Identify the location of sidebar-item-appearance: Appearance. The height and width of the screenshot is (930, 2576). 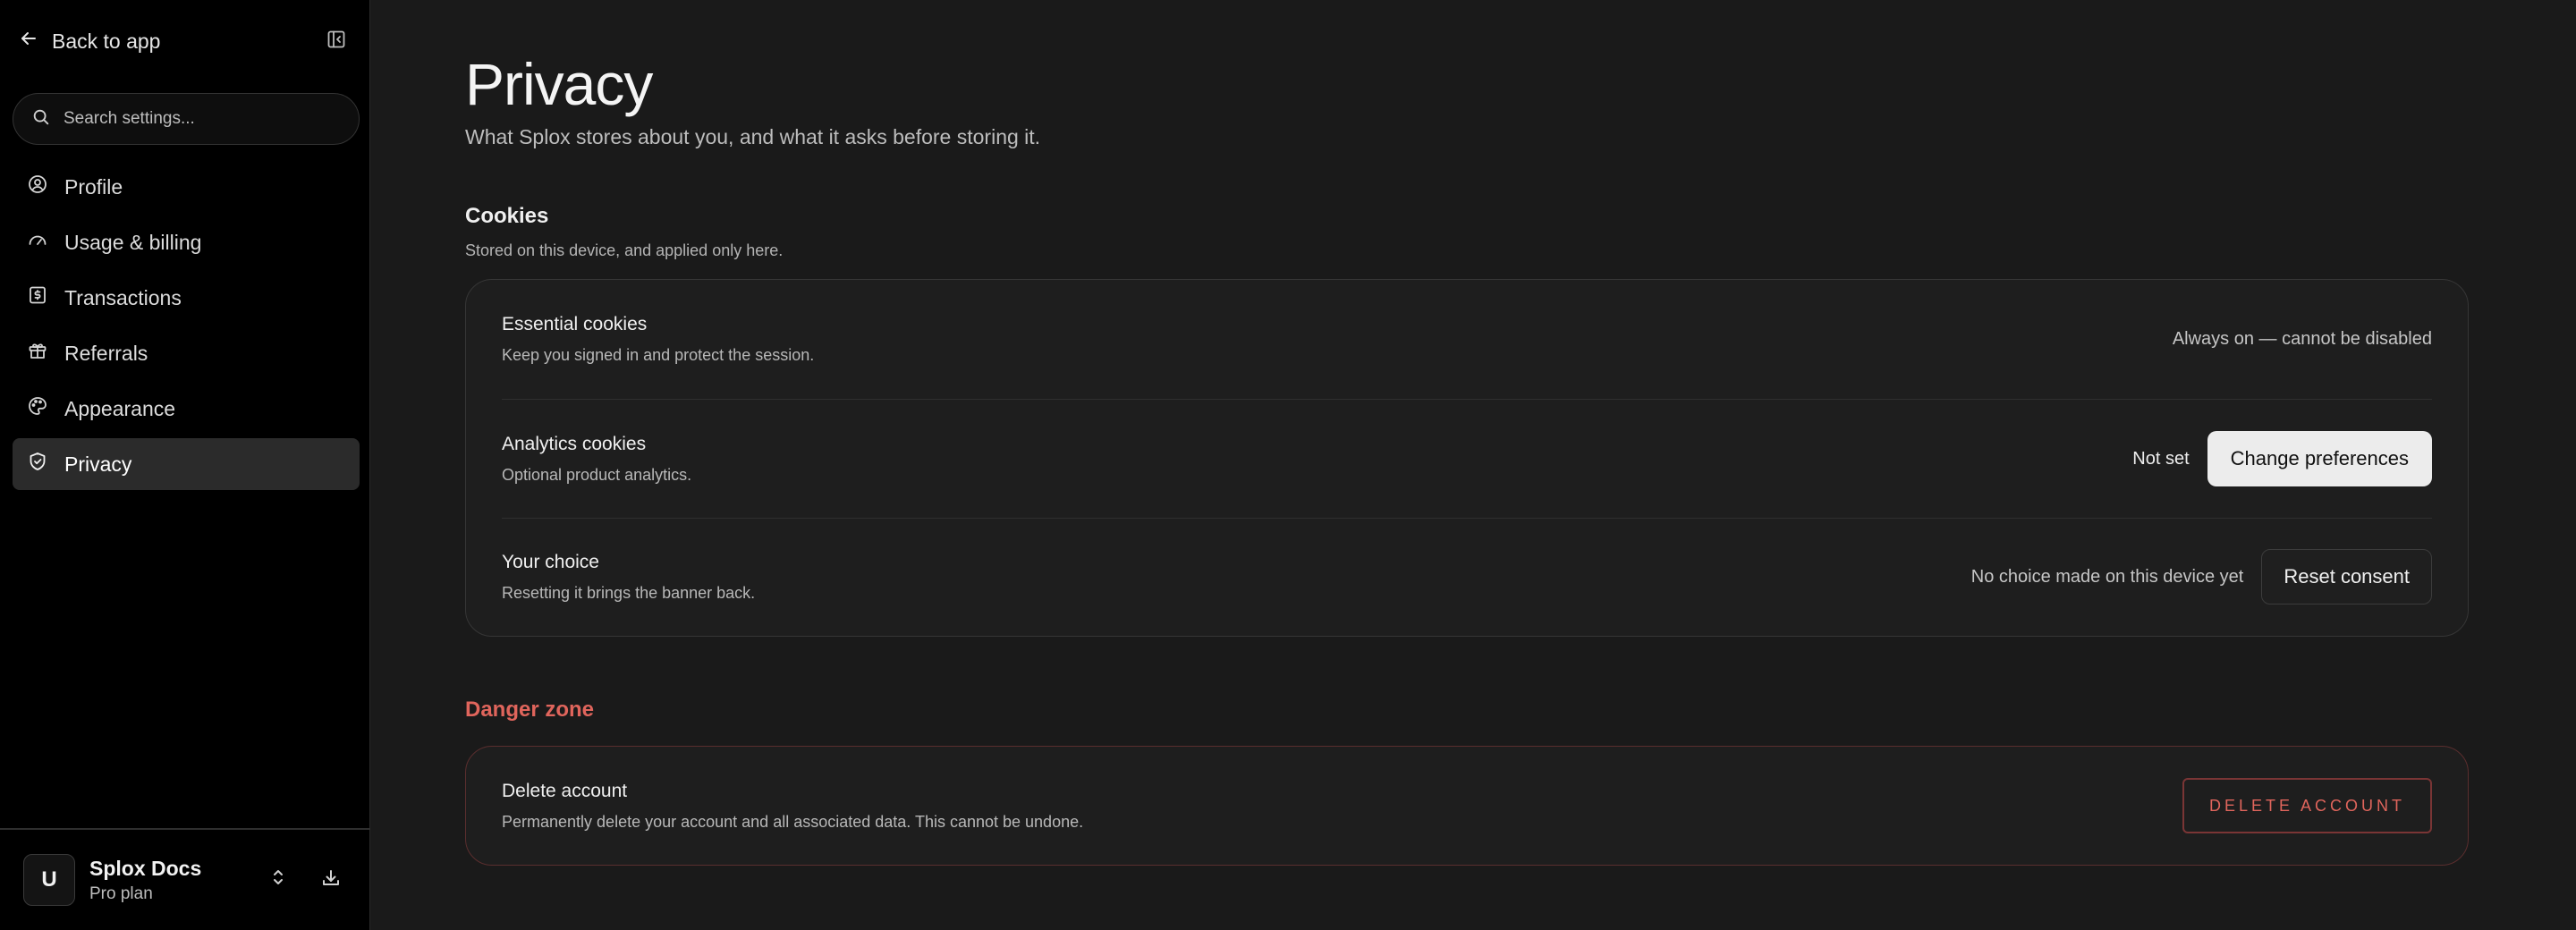
(186, 409).